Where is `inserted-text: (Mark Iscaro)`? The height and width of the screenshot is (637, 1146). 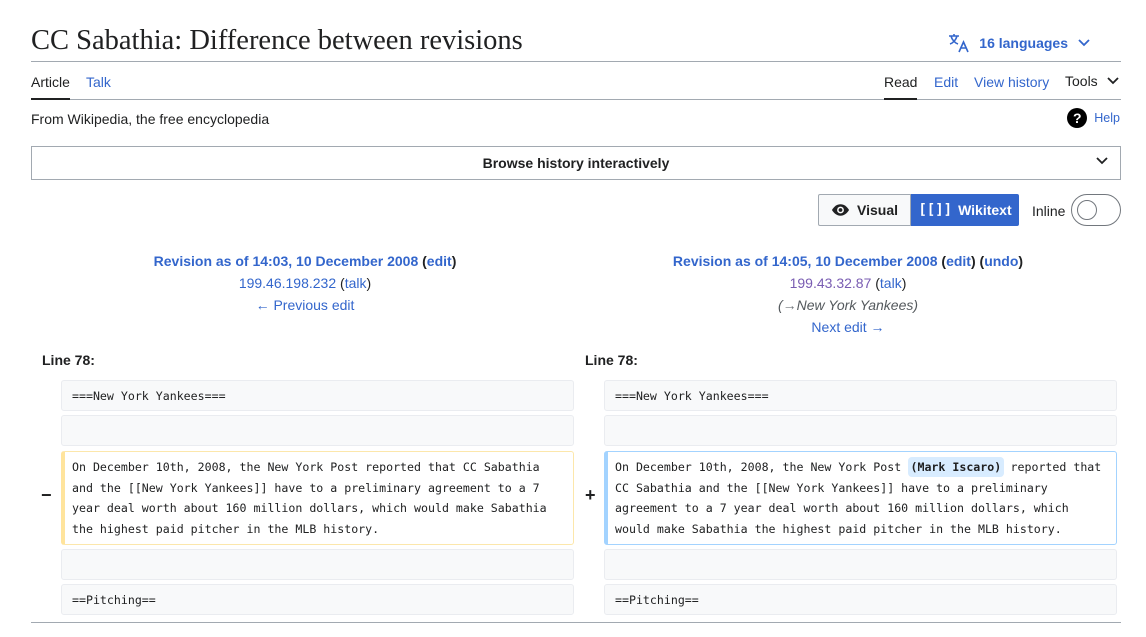
inserted-text: (Mark Iscaro) is located at coordinates (956, 467).